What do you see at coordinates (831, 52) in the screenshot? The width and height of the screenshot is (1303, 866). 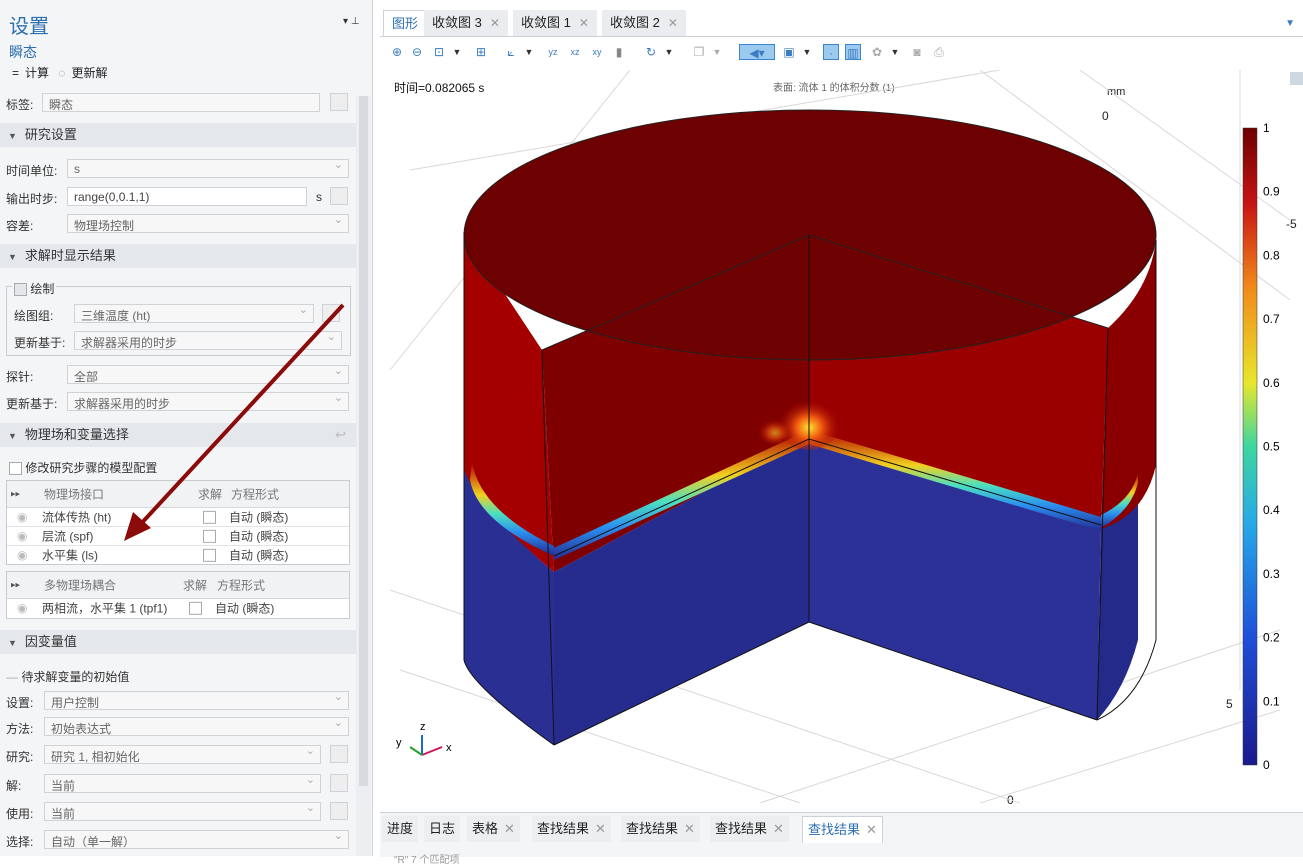 I see `wireframe-icon: ·` at bounding box center [831, 52].